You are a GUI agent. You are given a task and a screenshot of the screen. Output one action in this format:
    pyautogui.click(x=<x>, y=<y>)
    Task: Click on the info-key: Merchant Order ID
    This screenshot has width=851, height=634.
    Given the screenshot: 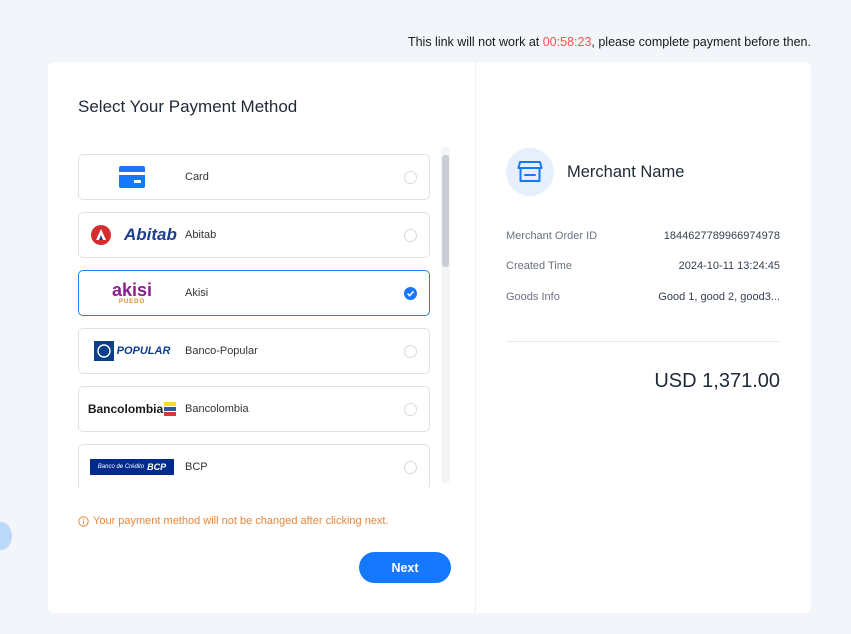 What is the action you would take?
    pyautogui.click(x=552, y=236)
    